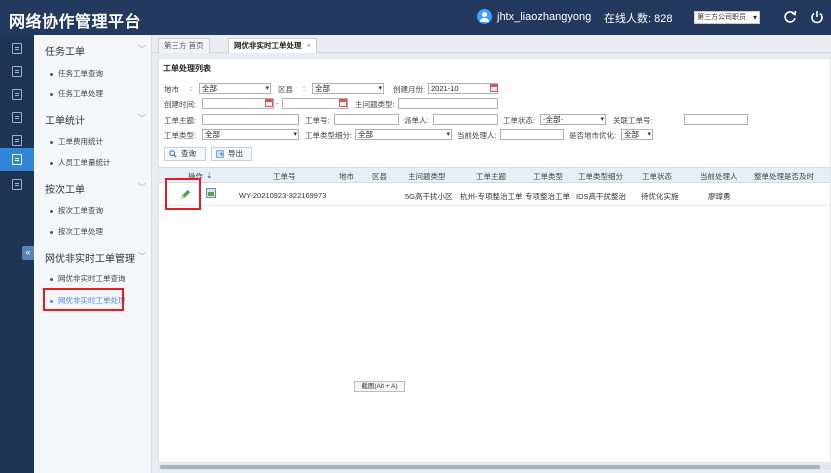 The image size is (831, 473). I want to click on created-start-input, so click(238, 103).